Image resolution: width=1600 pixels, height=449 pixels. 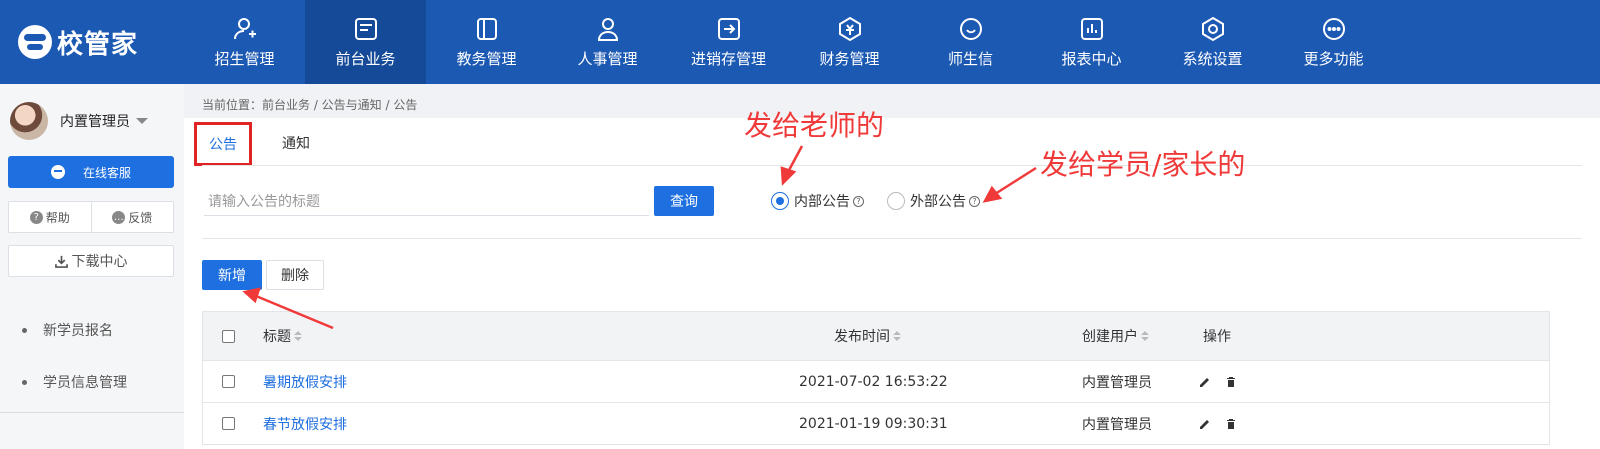 I want to click on header-user: 创建用户, so click(x=1115, y=336).